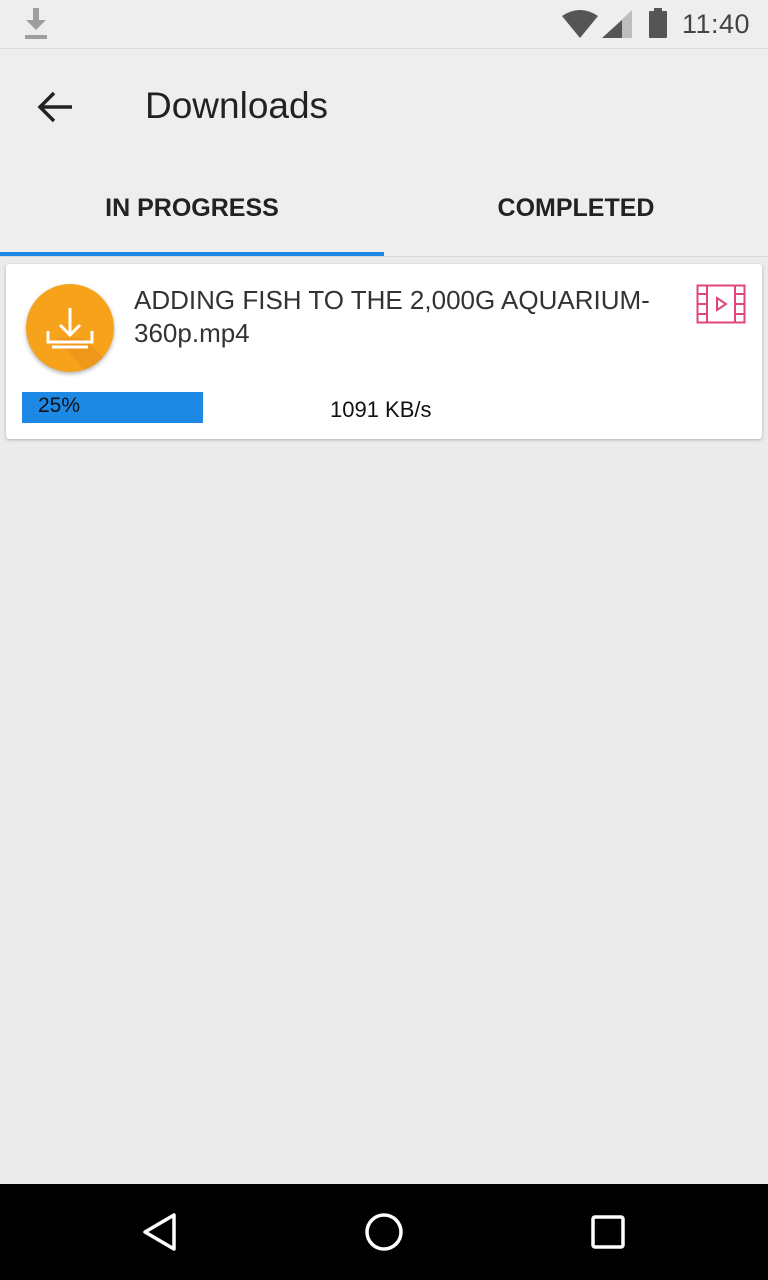 The height and width of the screenshot is (1280, 768). What do you see at coordinates (716, 24) in the screenshot?
I see `status-time: 11:40` at bounding box center [716, 24].